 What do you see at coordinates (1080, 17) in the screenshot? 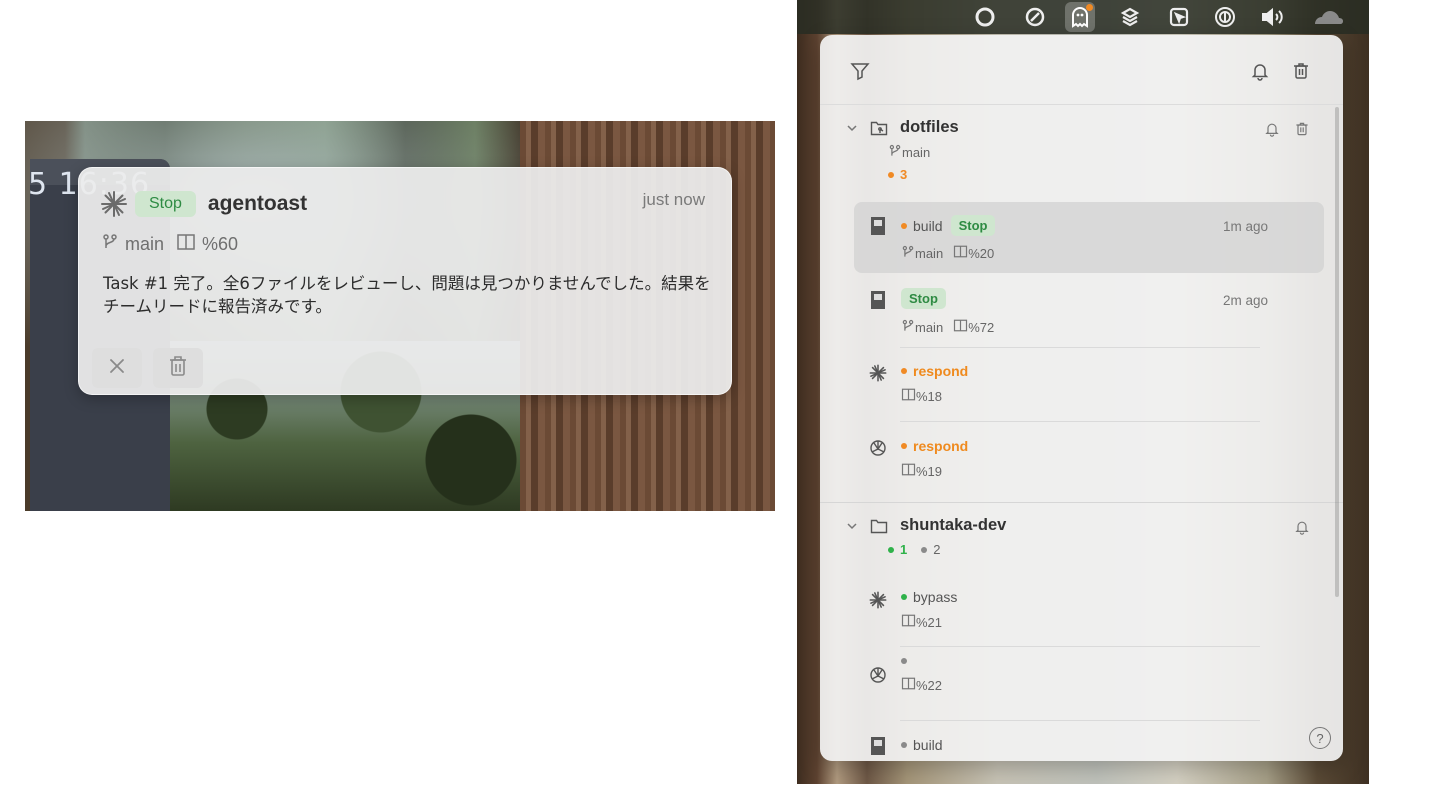
I see `agentoast-menu-item` at bounding box center [1080, 17].